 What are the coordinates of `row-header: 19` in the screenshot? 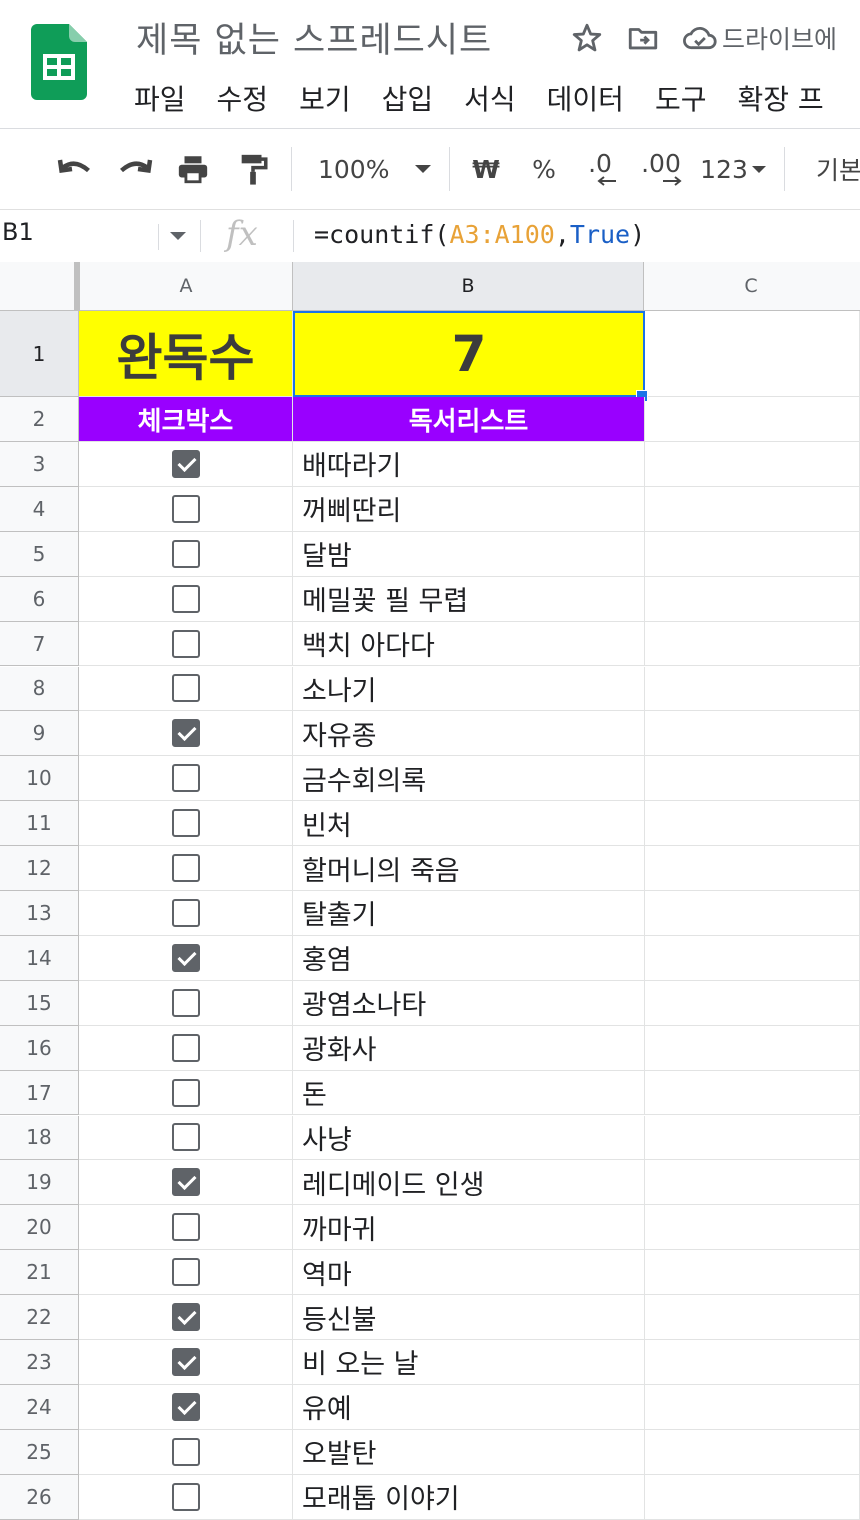 It's located at (39, 1183).